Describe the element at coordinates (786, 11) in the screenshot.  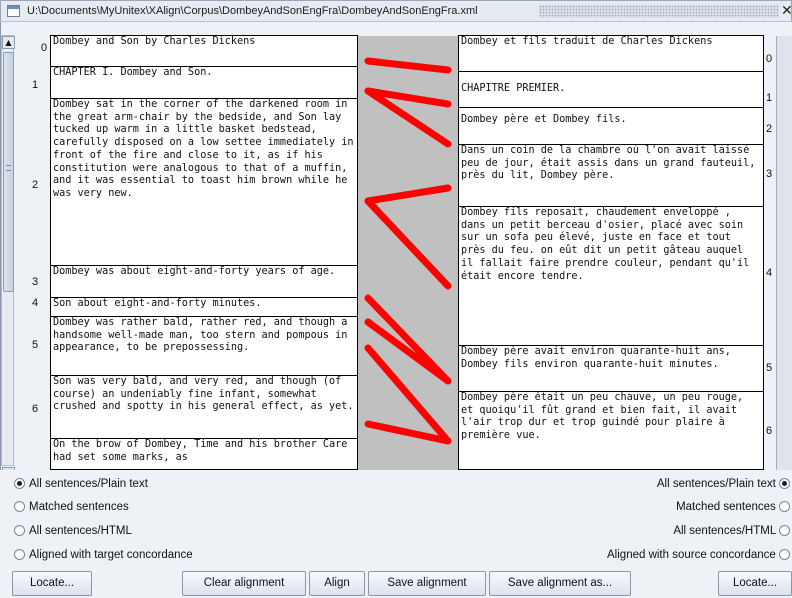
I see `close-icon: ✕` at that location.